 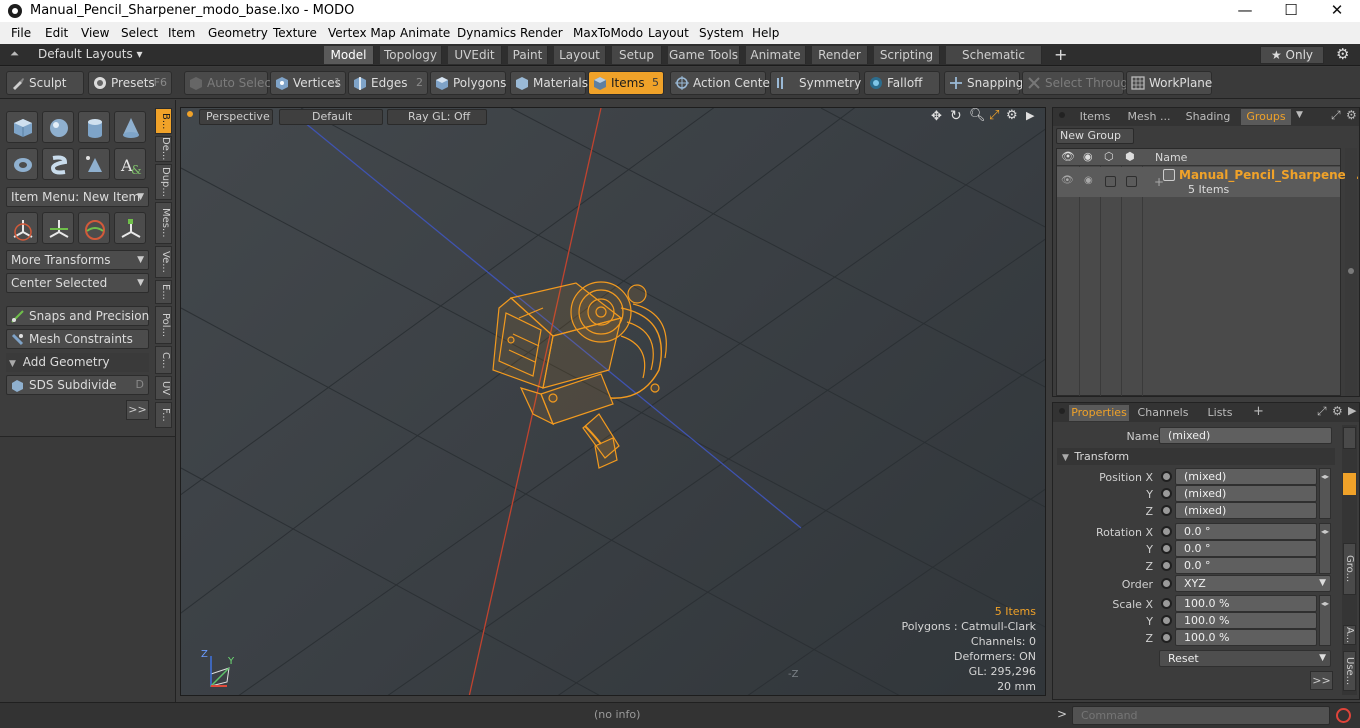 What do you see at coordinates (1067, 180) in the screenshot?
I see `row-visibility-eye-icon: 👁︎` at bounding box center [1067, 180].